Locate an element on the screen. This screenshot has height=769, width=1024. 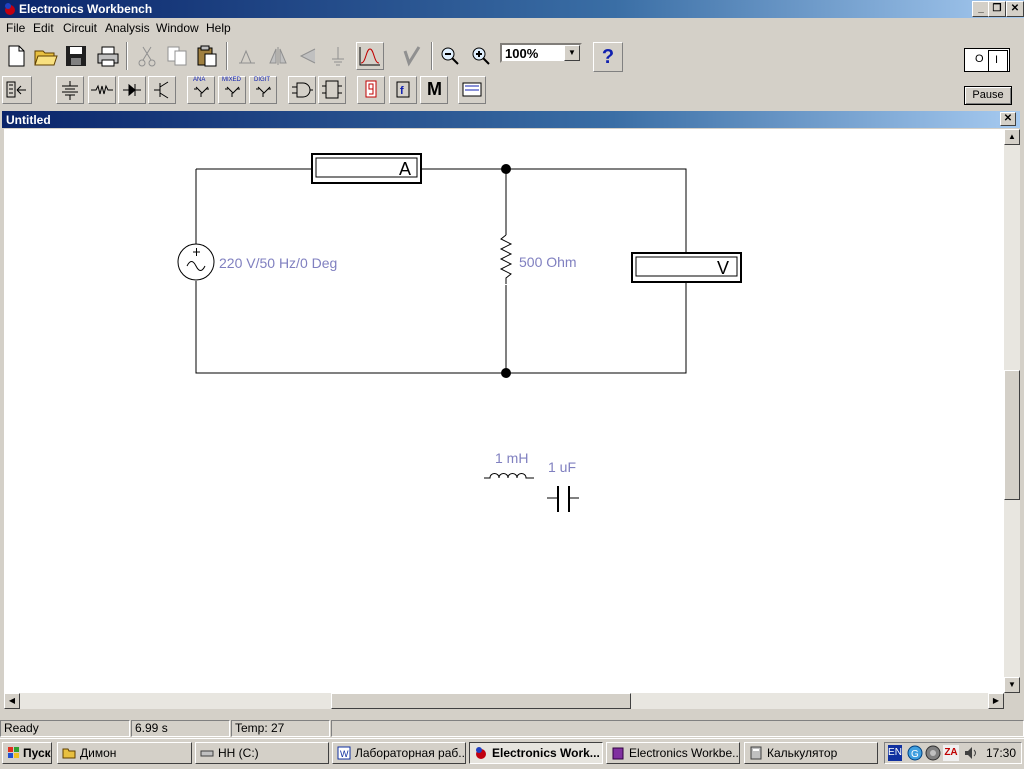
indicators-bin-button is located at coordinates (371, 90).